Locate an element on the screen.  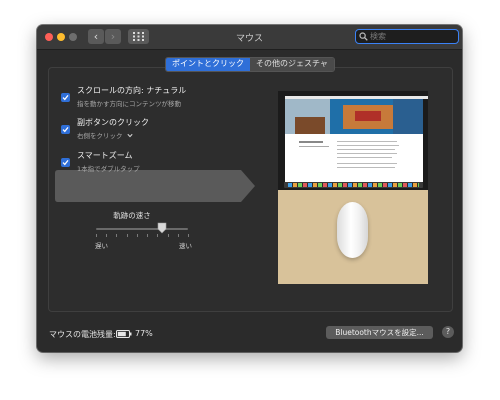
preview-desk-surface is located at coordinates (353, 237).